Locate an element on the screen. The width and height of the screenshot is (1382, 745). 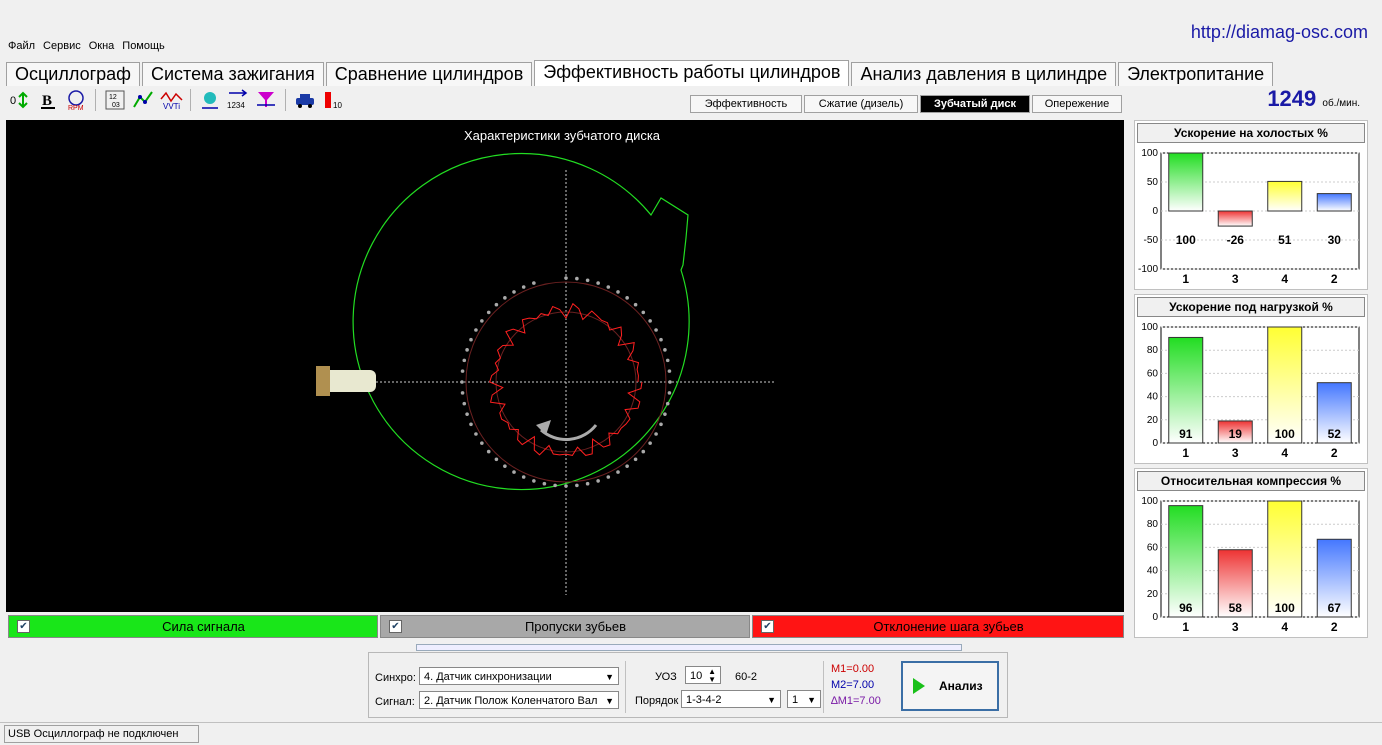
menu-windows: Окна is located at coordinates (102, 46).